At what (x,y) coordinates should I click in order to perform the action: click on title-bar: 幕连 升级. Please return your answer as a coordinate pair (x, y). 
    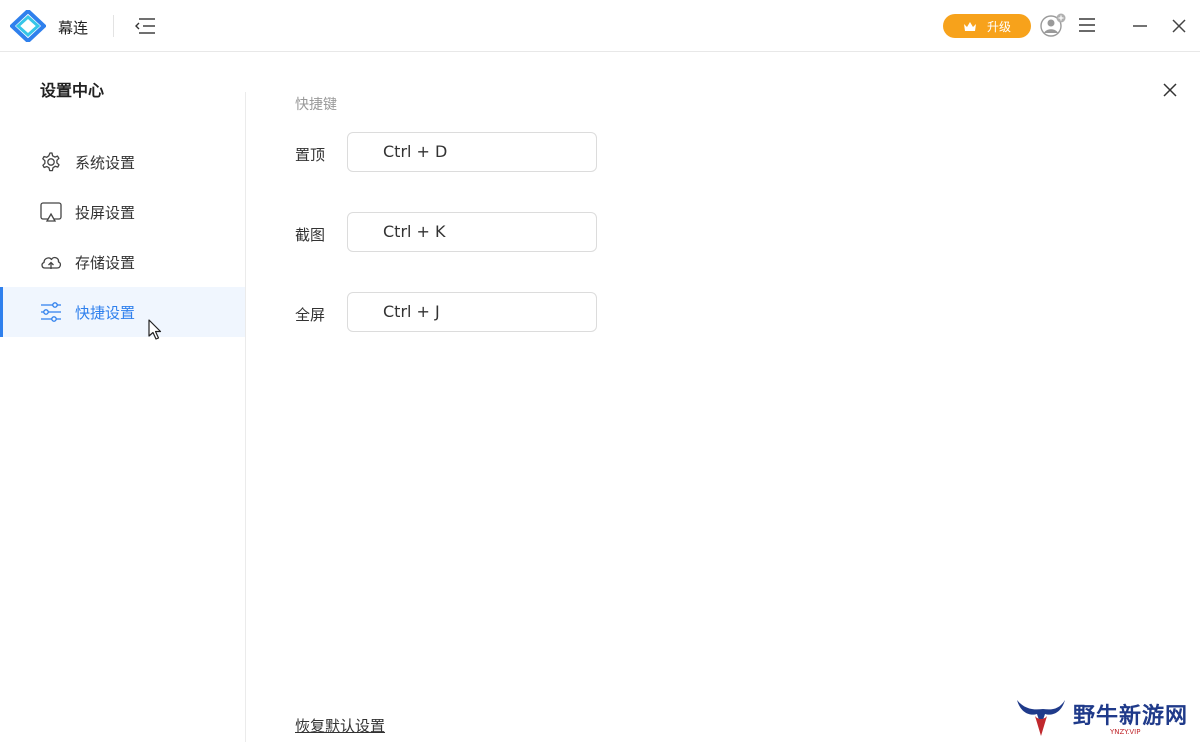
    Looking at the image, I should click on (600, 26).